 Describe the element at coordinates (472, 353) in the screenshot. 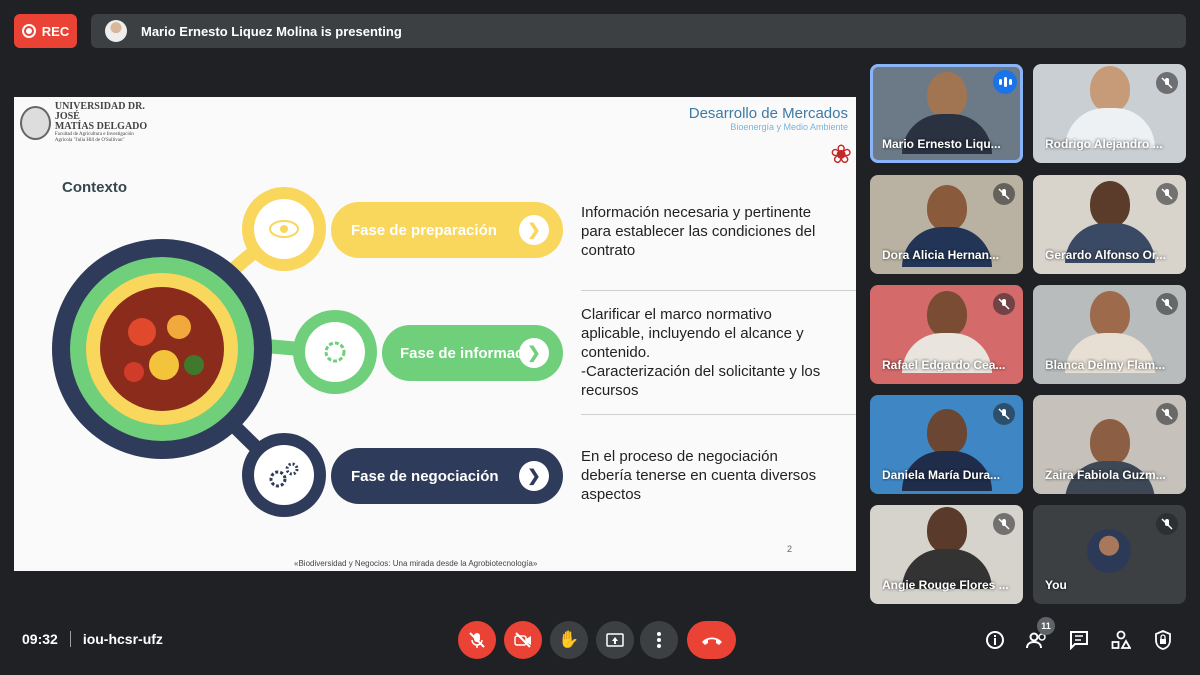

I see `phase-information-pill: Fase de información ❯` at that location.